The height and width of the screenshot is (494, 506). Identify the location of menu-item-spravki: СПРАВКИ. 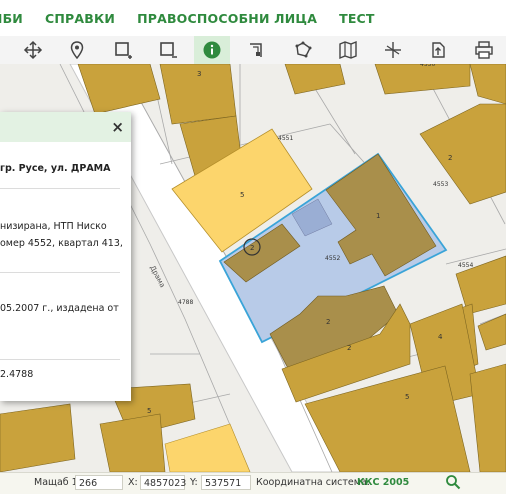
(80, 18).